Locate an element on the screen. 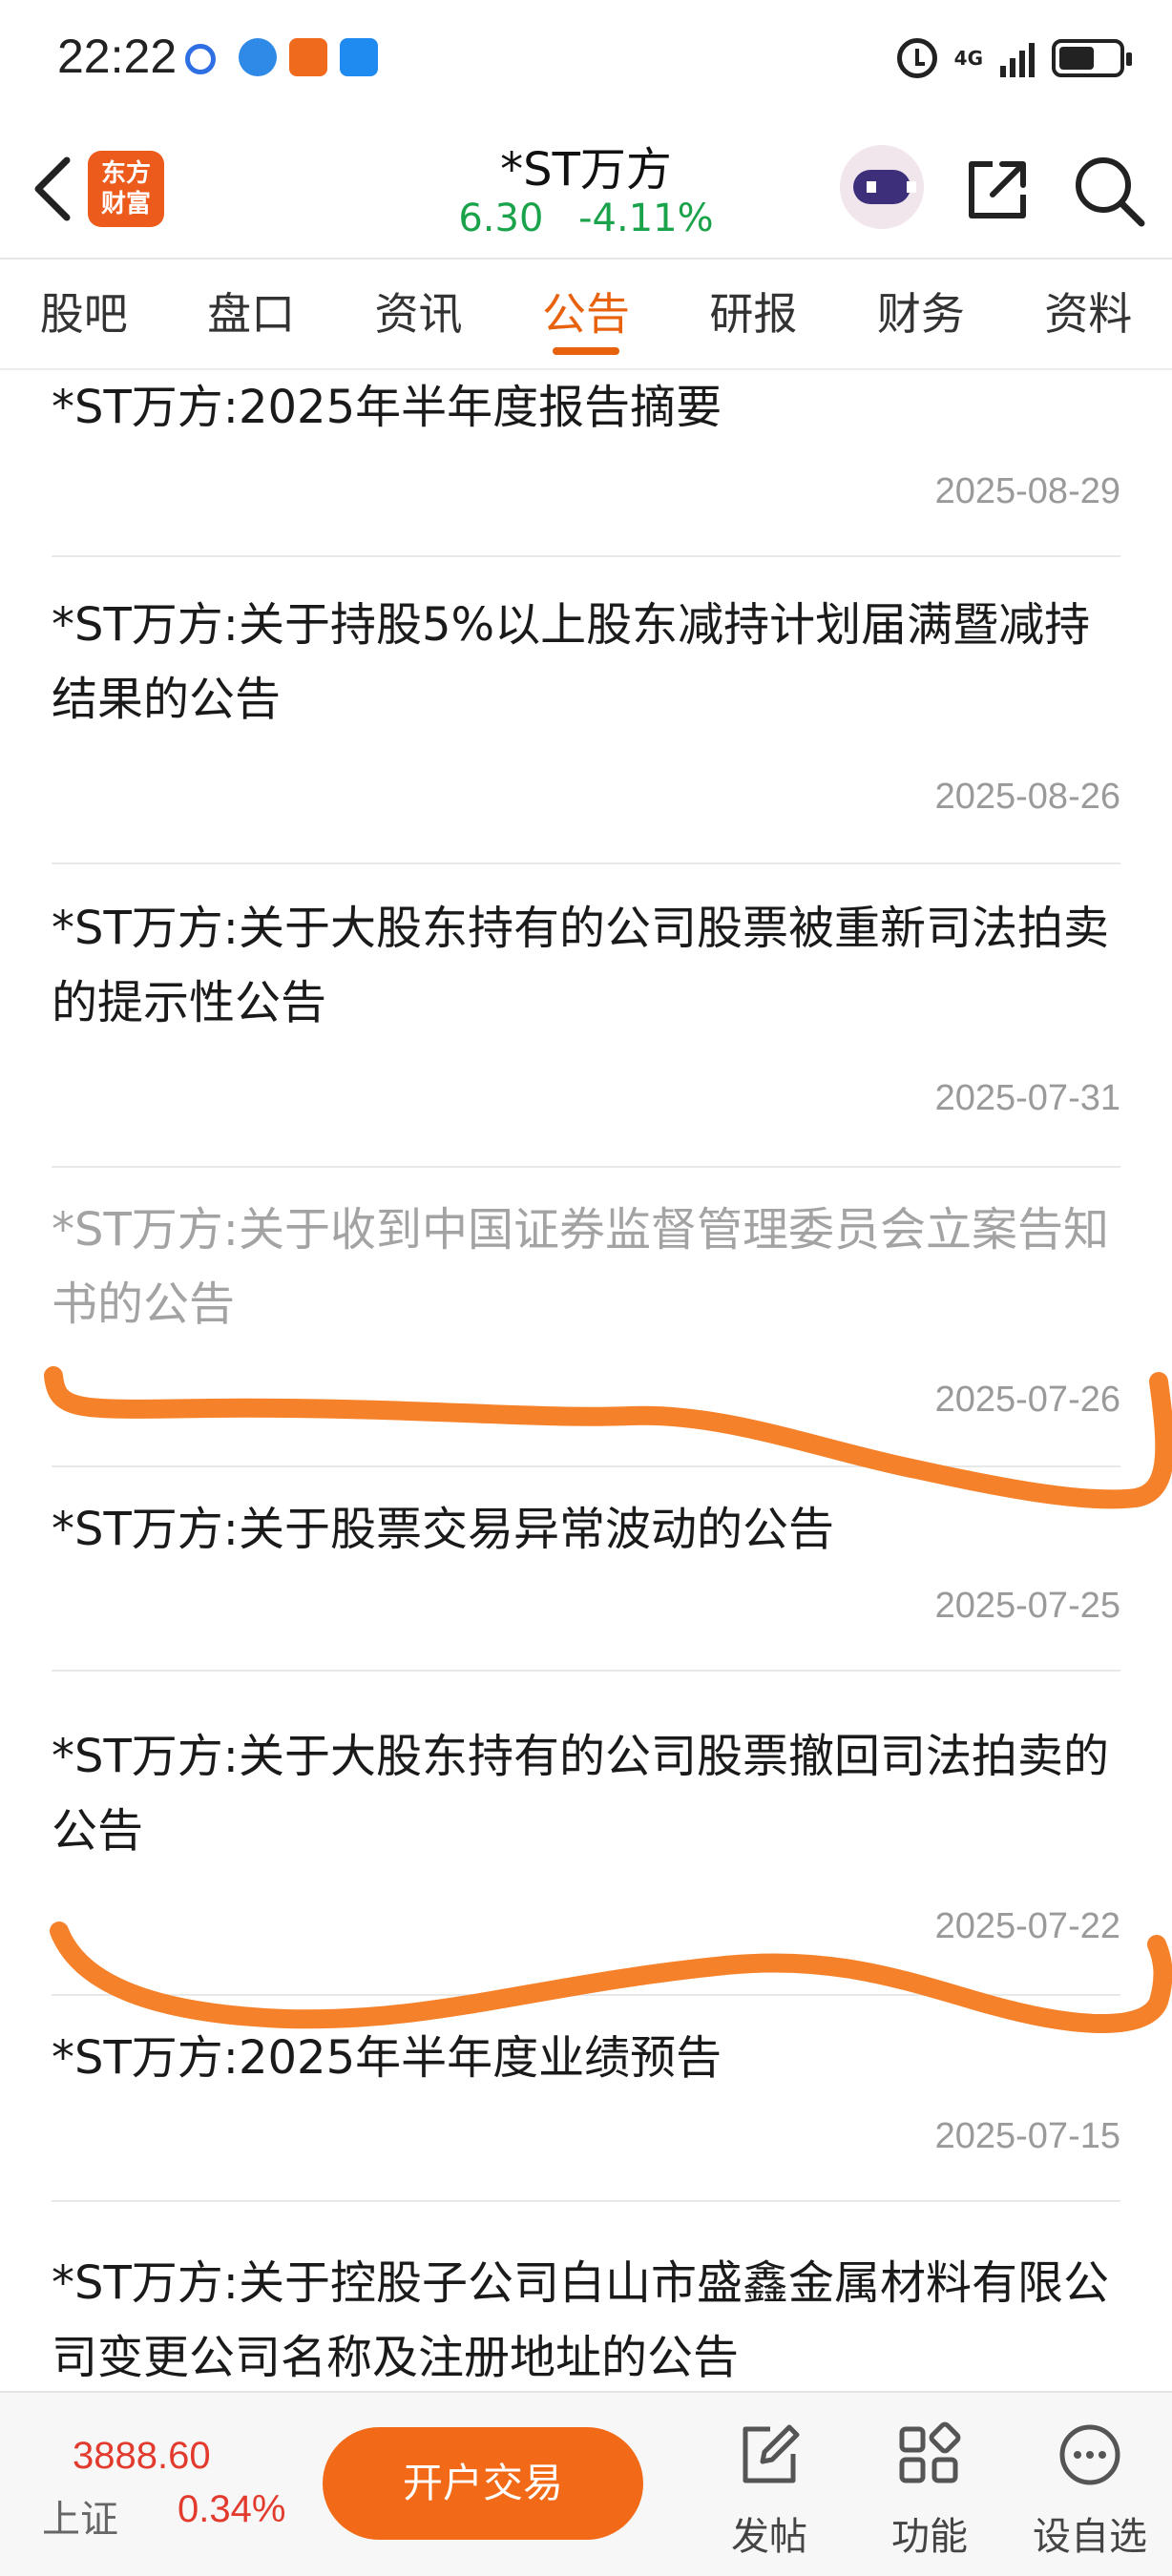  announcement-date: 2025-07-15 is located at coordinates (1027, 2136).